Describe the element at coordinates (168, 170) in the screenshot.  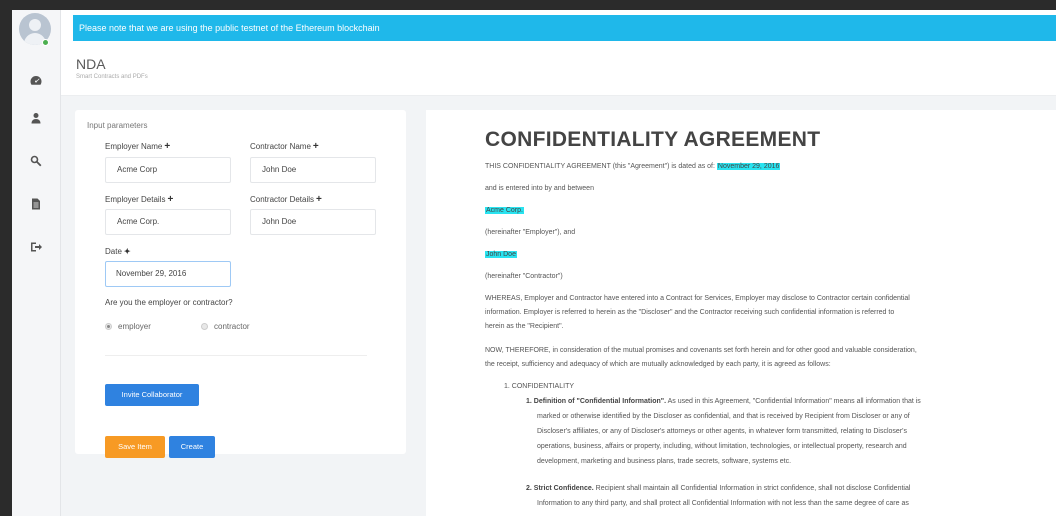
I see `employer-name-input: Acme Corp` at that location.